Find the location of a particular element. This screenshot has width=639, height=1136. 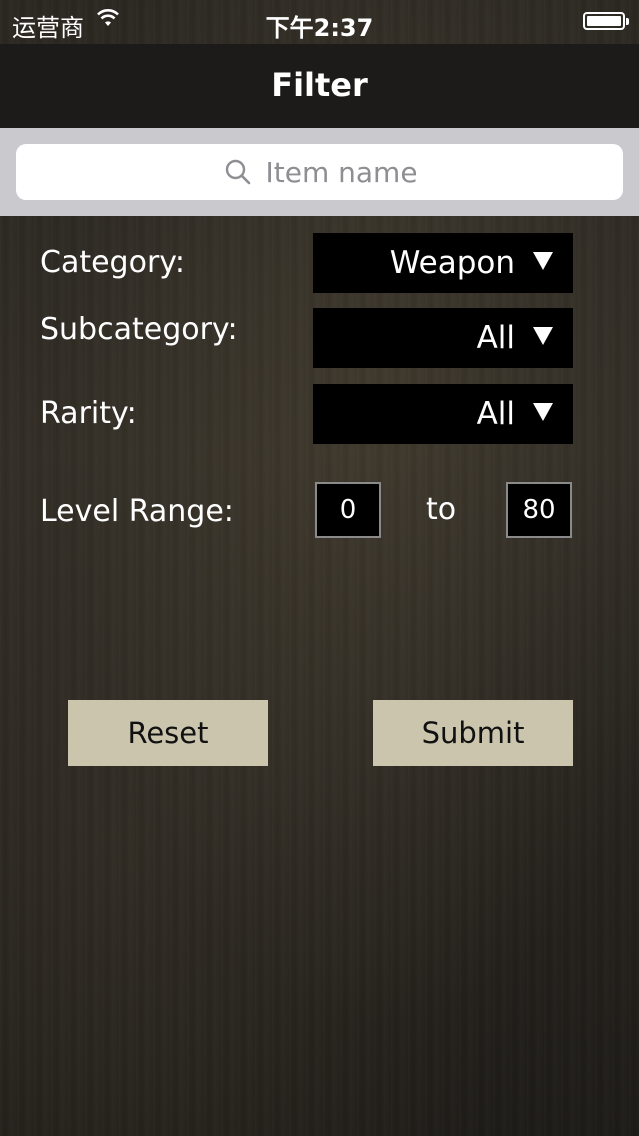

search-icon is located at coordinates (237, 172).